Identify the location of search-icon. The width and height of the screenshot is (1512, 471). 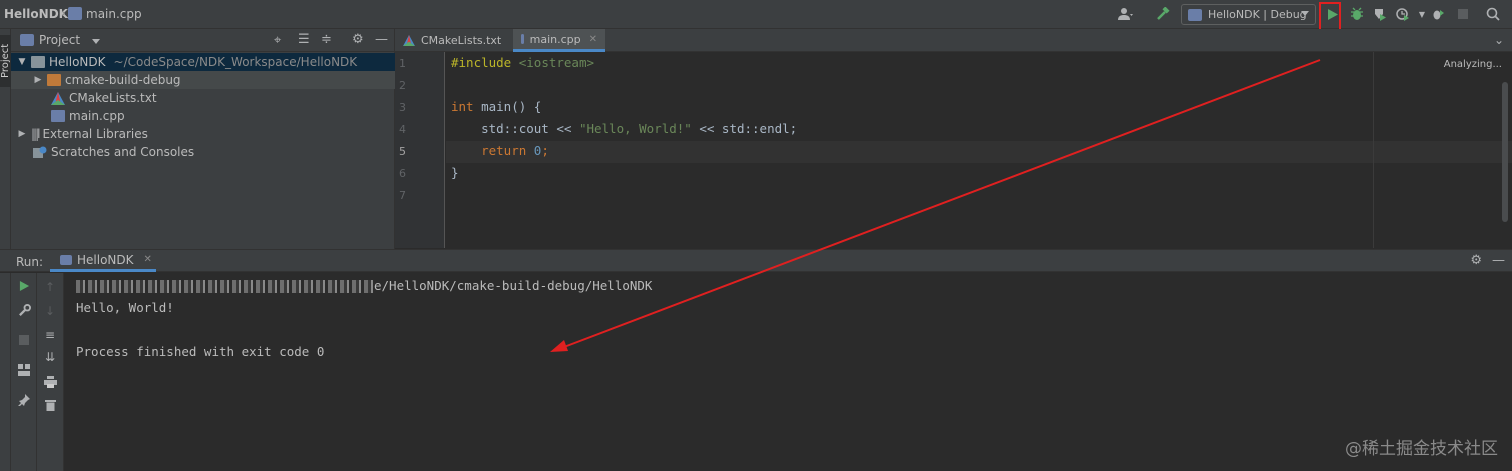
(1493, 14).